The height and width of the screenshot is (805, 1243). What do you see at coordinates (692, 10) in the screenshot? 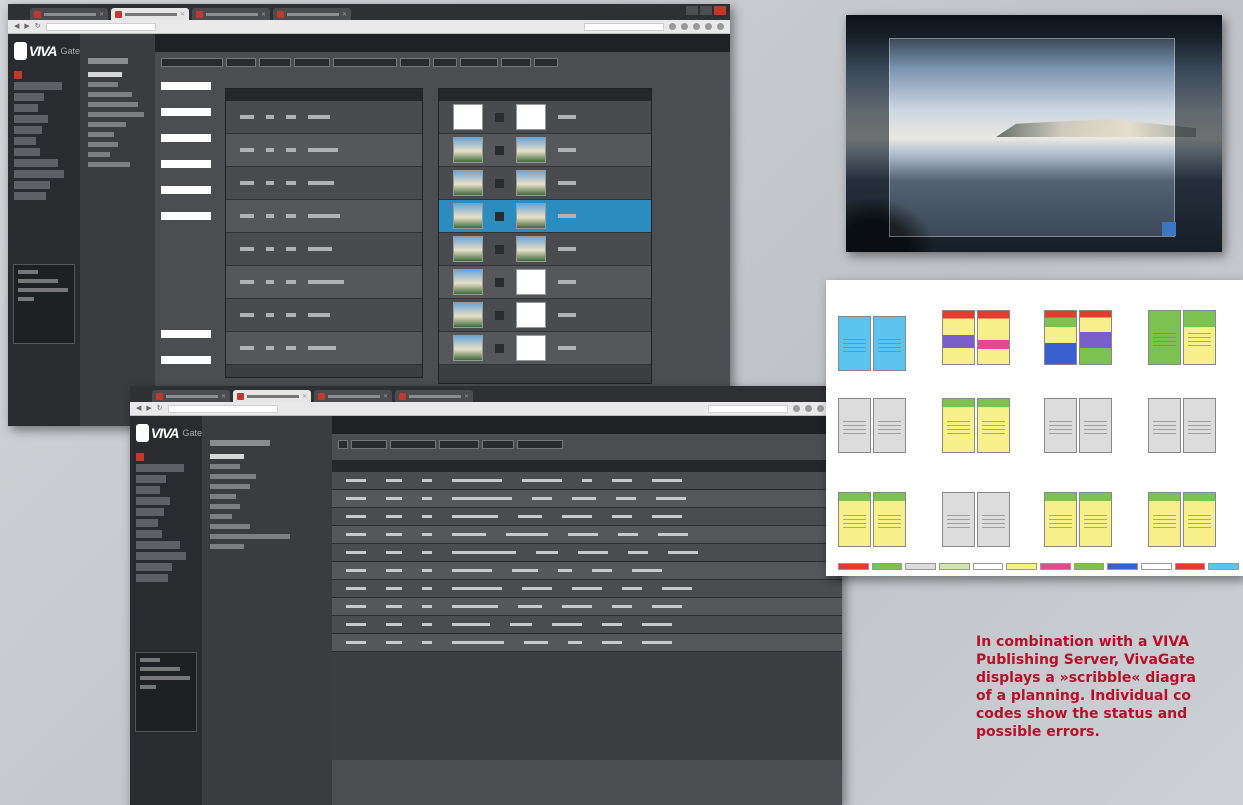
I see `minimize-button` at bounding box center [692, 10].